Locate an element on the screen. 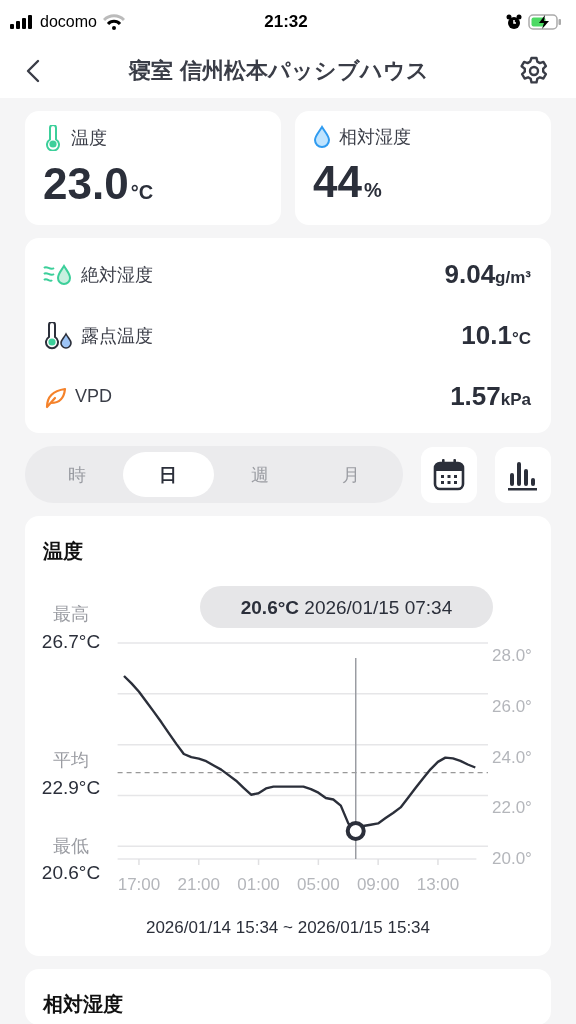 The image size is (576, 1024). axis-label: 01:00 is located at coordinates (258, 884).